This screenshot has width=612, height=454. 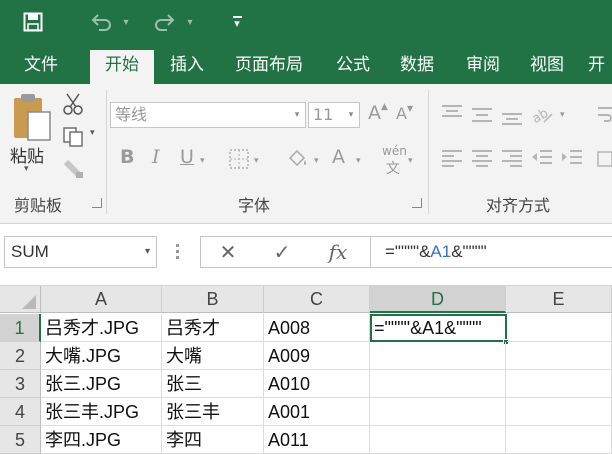 What do you see at coordinates (334, 115) in the screenshot?
I see `font-size-field: 11 ▾` at bounding box center [334, 115].